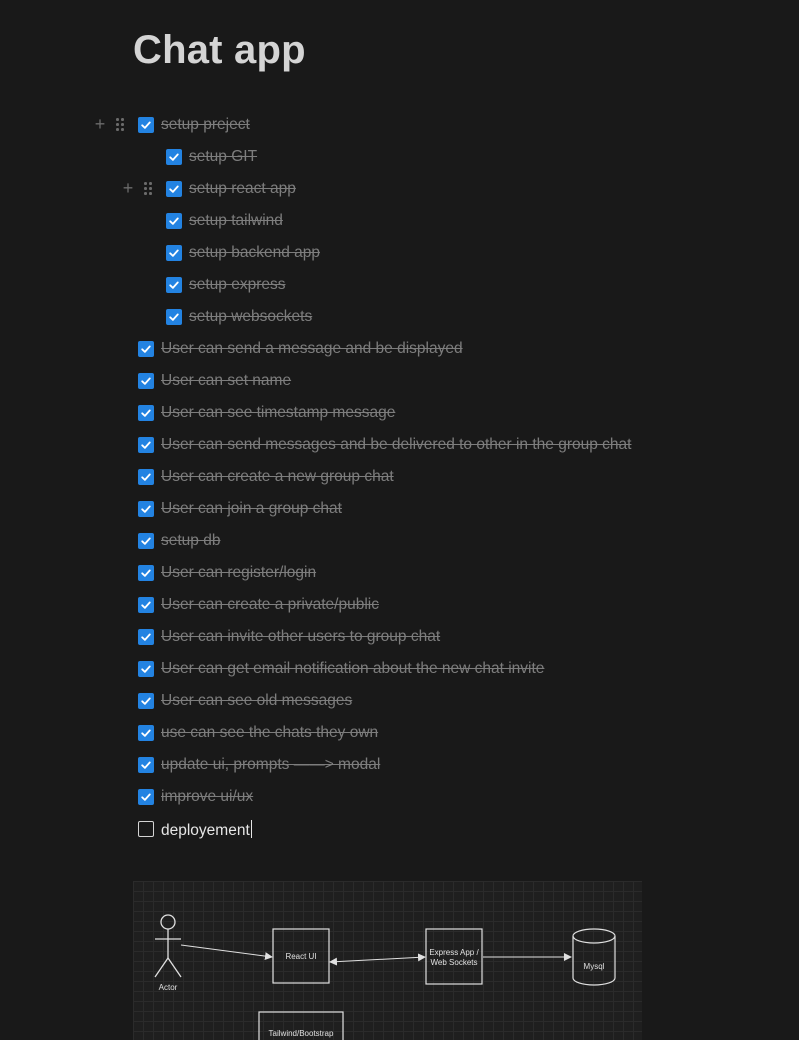  What do you see at coordinates (399, 701) in the screenshot?
I see `todo-item: User can see old messages` at bounding box center [399, 701].